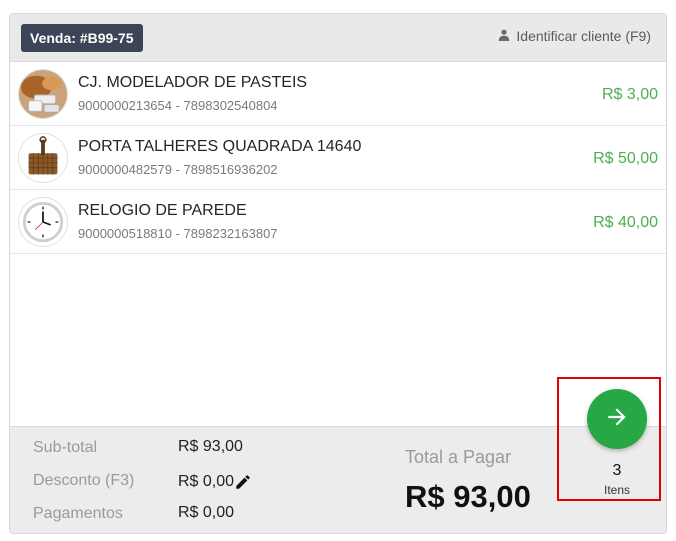  Describe the element at coordinates (468, 496) in the screenshot. I see `total-value: R$ 93,00` at that location.